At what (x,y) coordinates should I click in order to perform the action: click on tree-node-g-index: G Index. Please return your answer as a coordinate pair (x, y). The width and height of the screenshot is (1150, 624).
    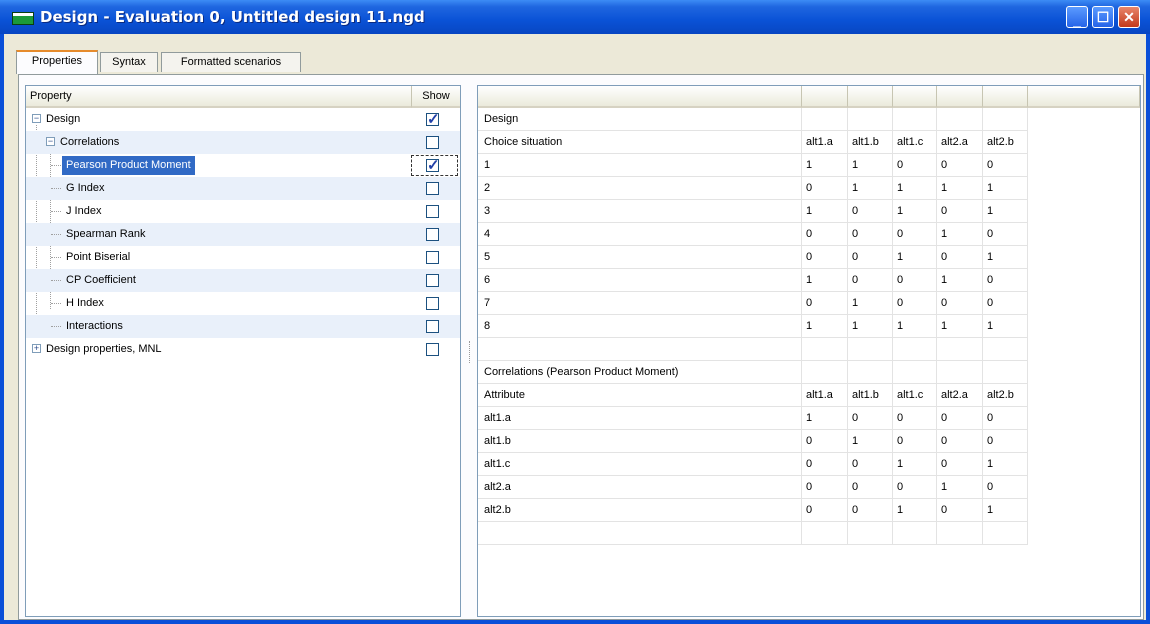
    Looking at the image, I should click on (243, 188).